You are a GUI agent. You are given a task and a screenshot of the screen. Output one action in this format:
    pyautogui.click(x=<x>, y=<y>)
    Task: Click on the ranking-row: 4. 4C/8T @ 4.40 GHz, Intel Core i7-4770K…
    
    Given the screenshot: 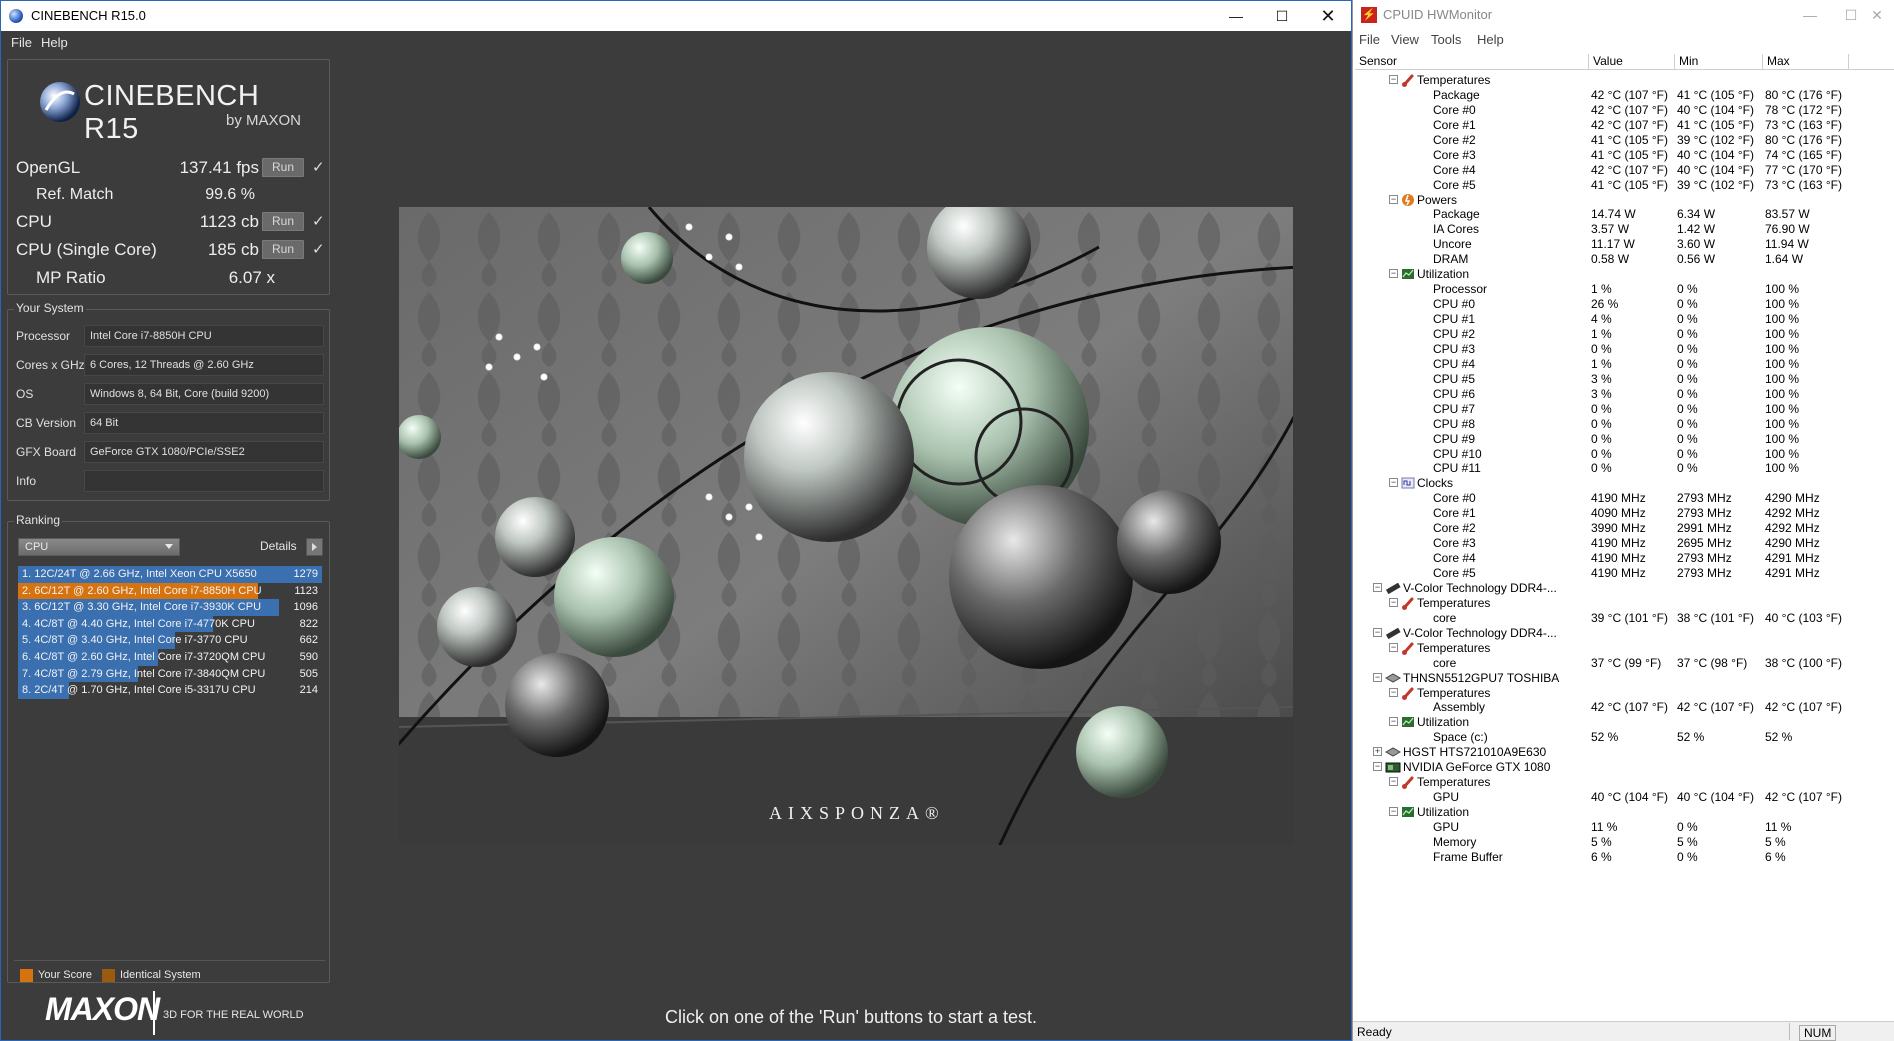 What is the action you would take?
    pyautogui.click(x=170, y=624)
    